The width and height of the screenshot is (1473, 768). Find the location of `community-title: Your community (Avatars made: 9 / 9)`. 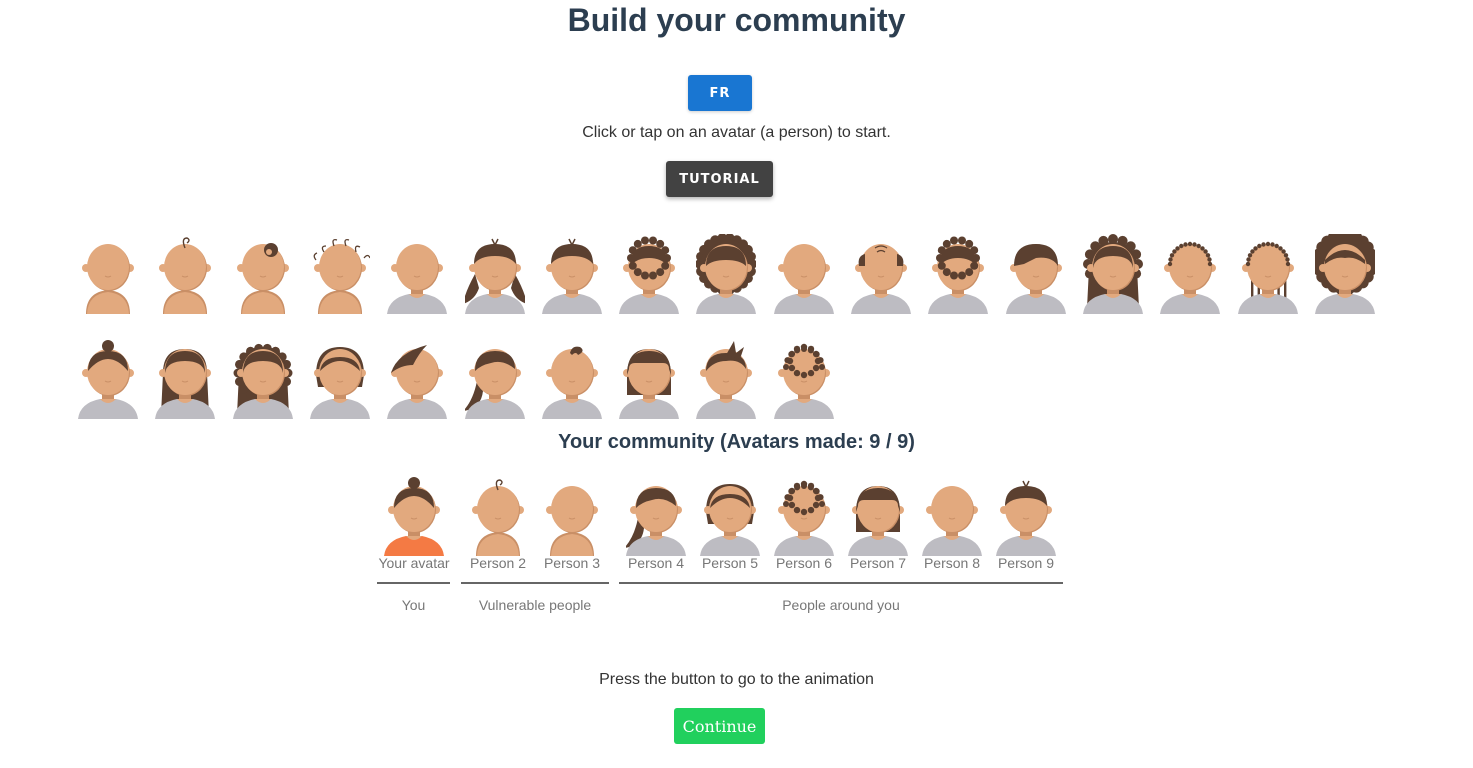

community-title: Your community (Avatars made: 9 / 9) is located at coordinates (736, 442).